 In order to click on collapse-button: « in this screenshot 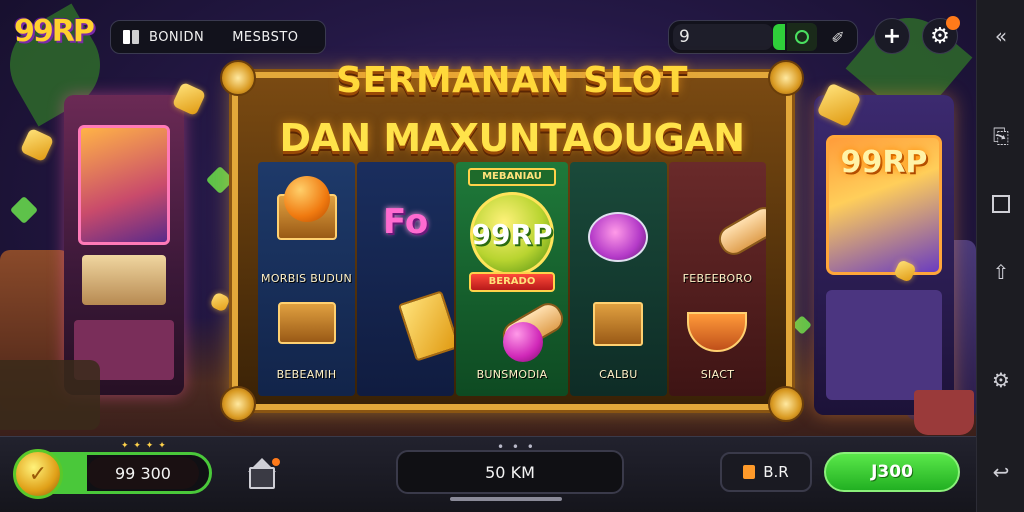, I will do `click(1000, 36)`.